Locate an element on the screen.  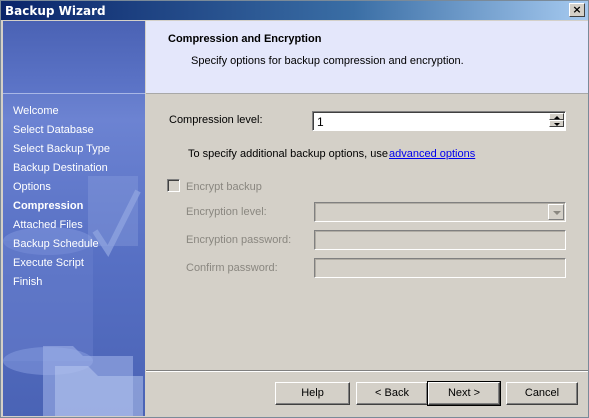
step-finish: Finish is located at coordinates (61, 282).